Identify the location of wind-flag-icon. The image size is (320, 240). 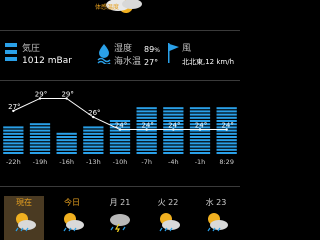
(173, 53).